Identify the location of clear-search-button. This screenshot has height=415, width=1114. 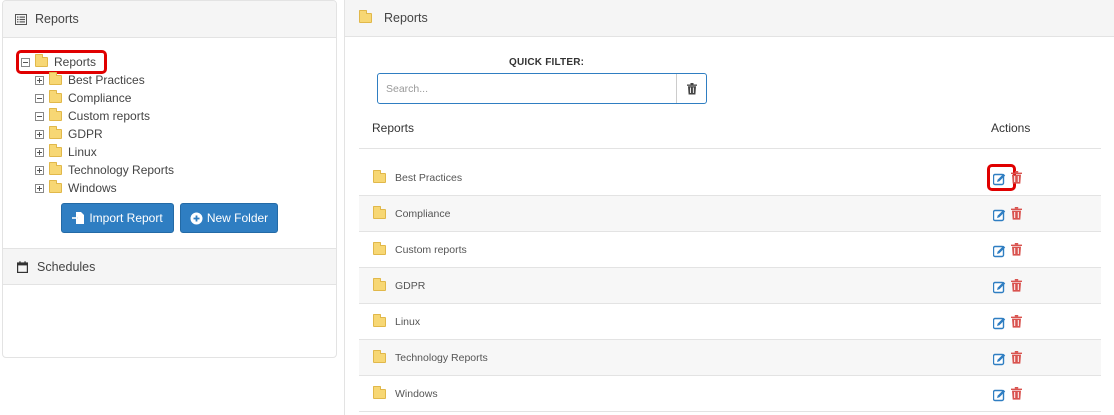
(691, 88).